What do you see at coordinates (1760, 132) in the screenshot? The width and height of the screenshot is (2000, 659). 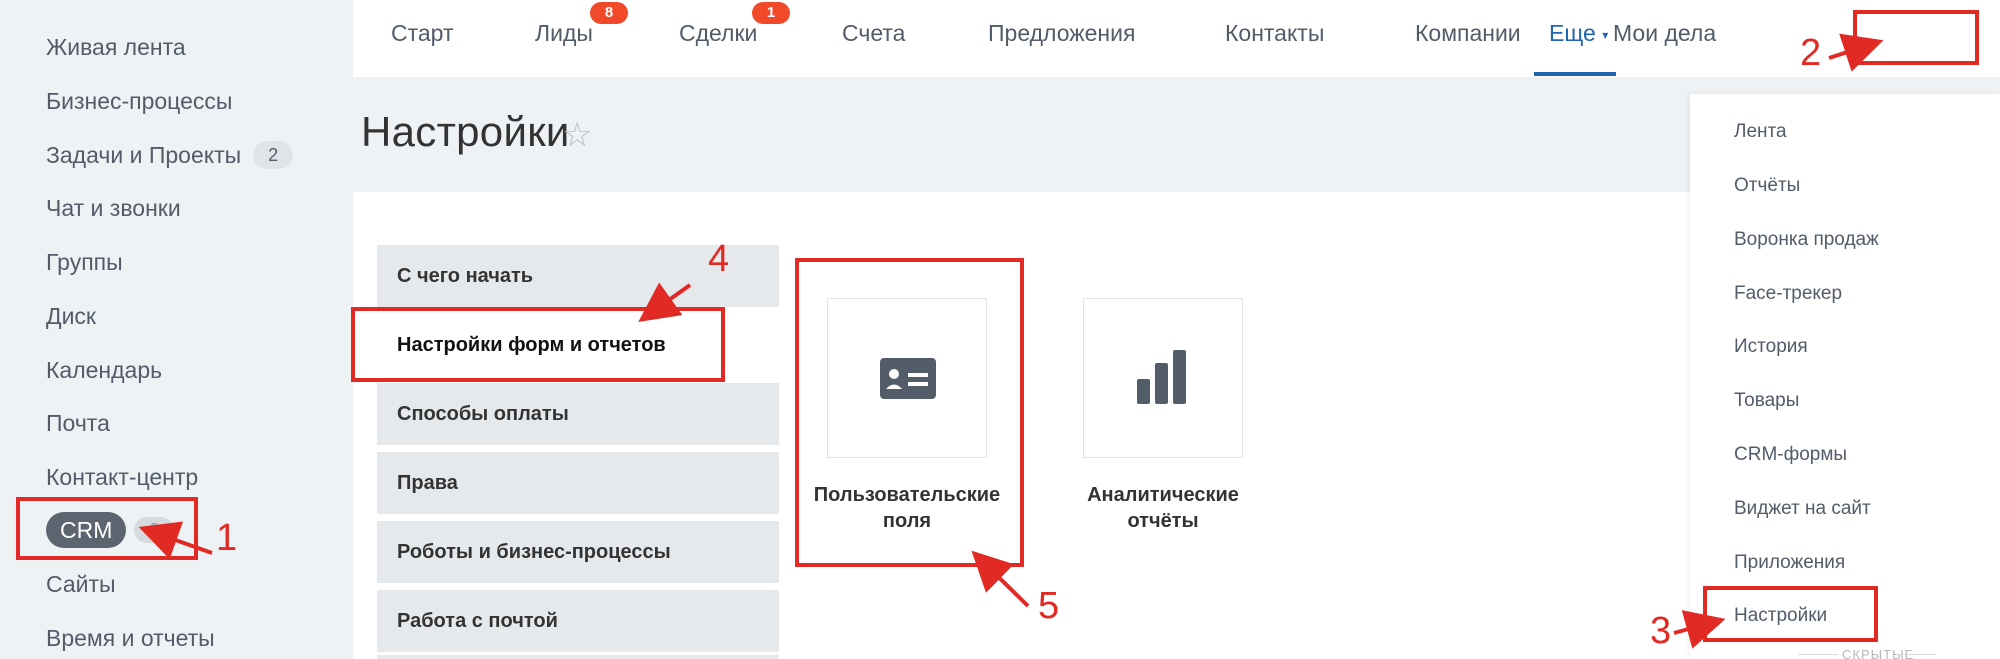 I see `dropdown-item-feed: Лента` at bounding box center [1760, 132].